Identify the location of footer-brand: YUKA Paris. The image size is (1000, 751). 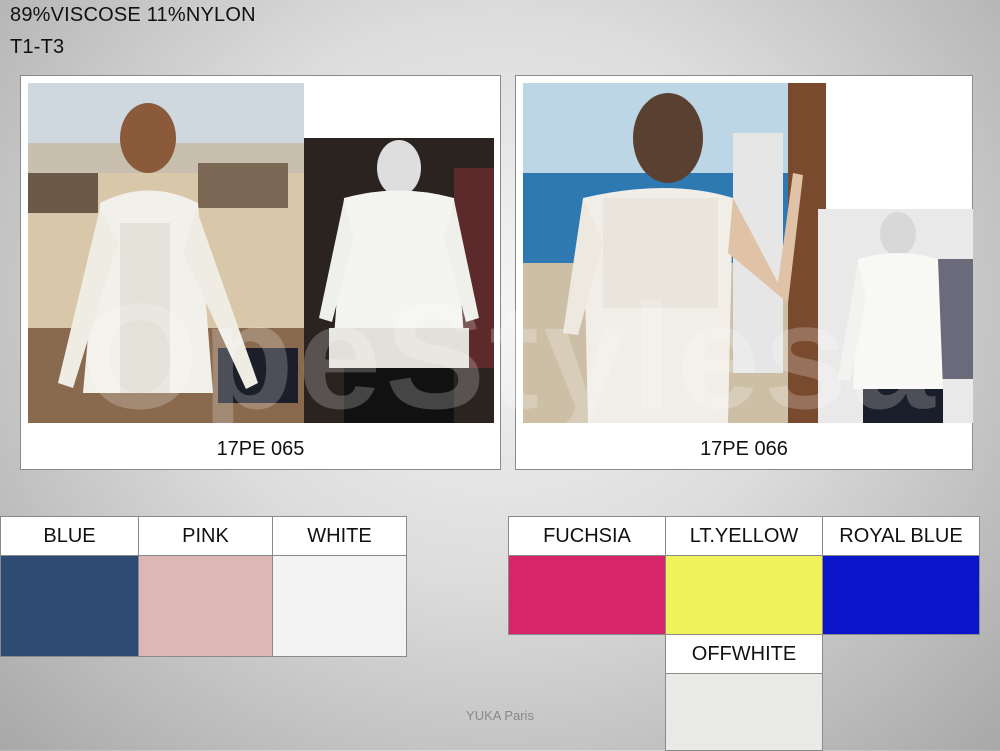
(500, 715).